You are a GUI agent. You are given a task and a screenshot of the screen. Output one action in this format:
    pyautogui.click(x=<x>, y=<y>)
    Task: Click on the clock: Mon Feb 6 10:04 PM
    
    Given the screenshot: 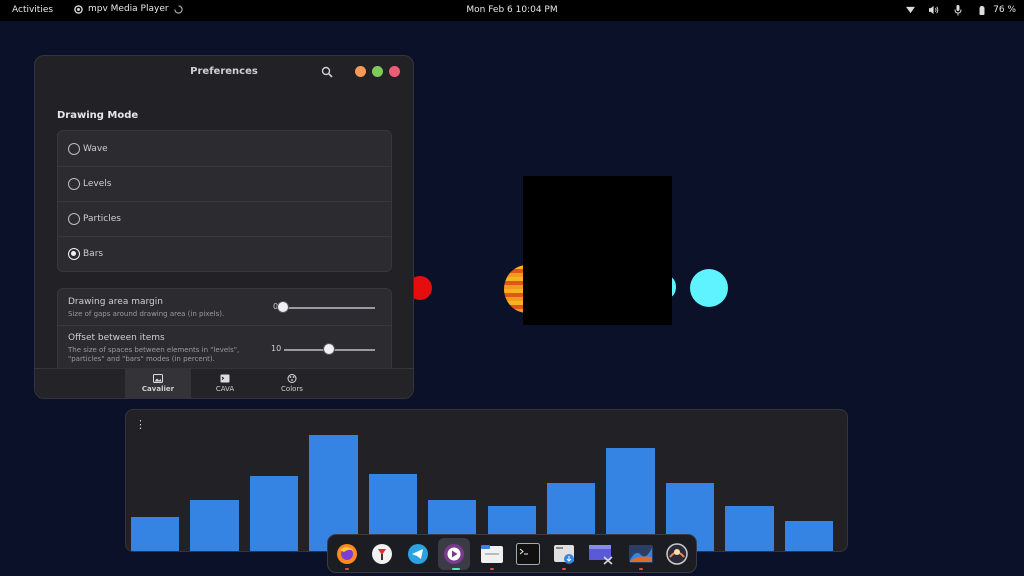 What is the action you would take?
    pyautogui.click(x=512, y=10)
    